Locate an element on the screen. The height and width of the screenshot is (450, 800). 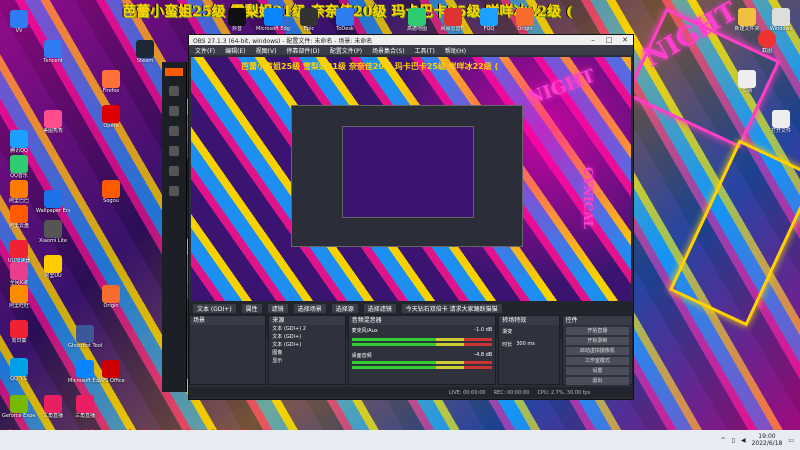
start-streaming-button: 开始直播 is located at coordinates (597, 331).